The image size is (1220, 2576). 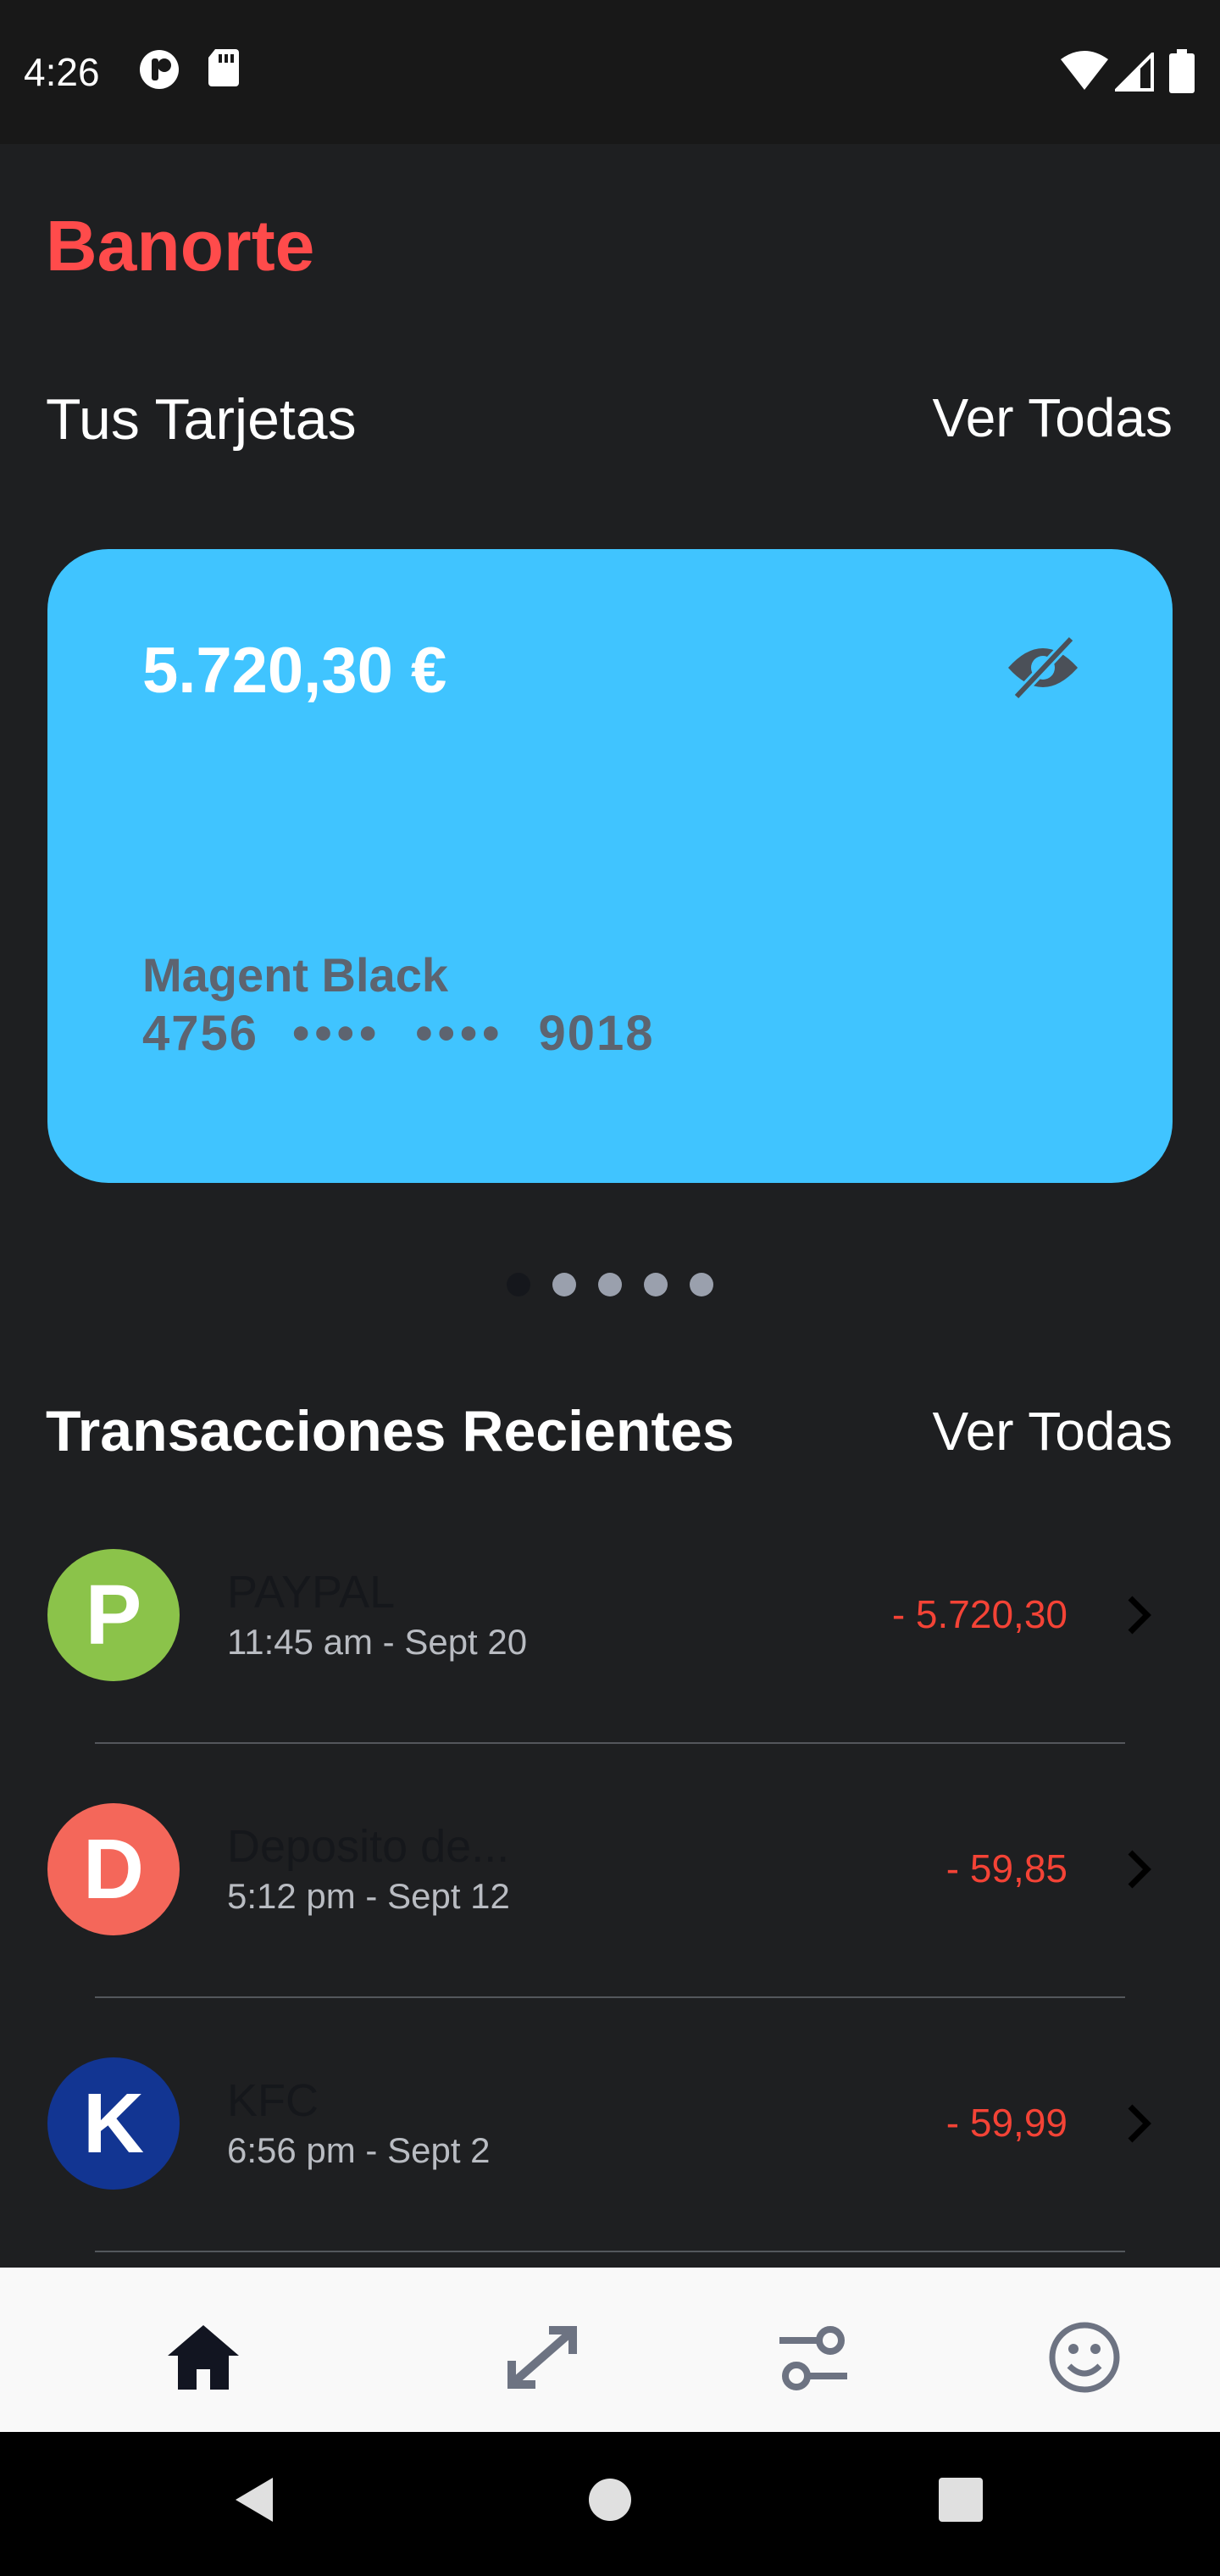 I want to click on home-circle-icon, so click(x=610, y=2502).